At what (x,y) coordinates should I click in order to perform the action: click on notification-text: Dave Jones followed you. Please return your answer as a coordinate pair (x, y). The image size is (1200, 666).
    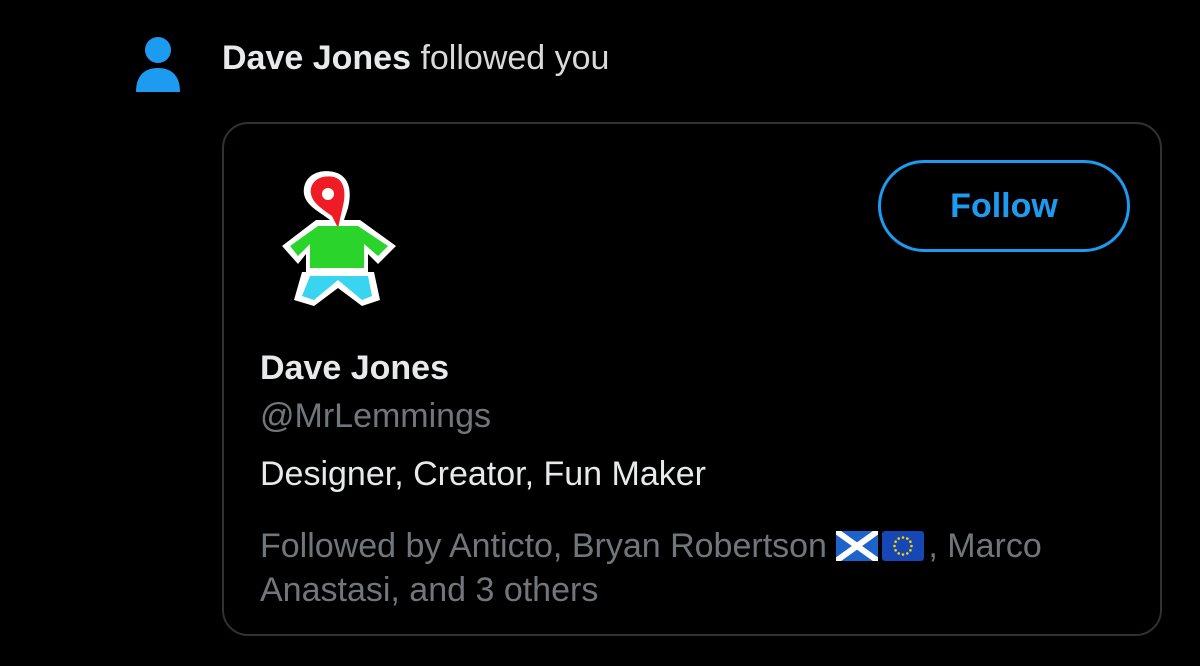
    Looking at the image, I should click on (415, 58).